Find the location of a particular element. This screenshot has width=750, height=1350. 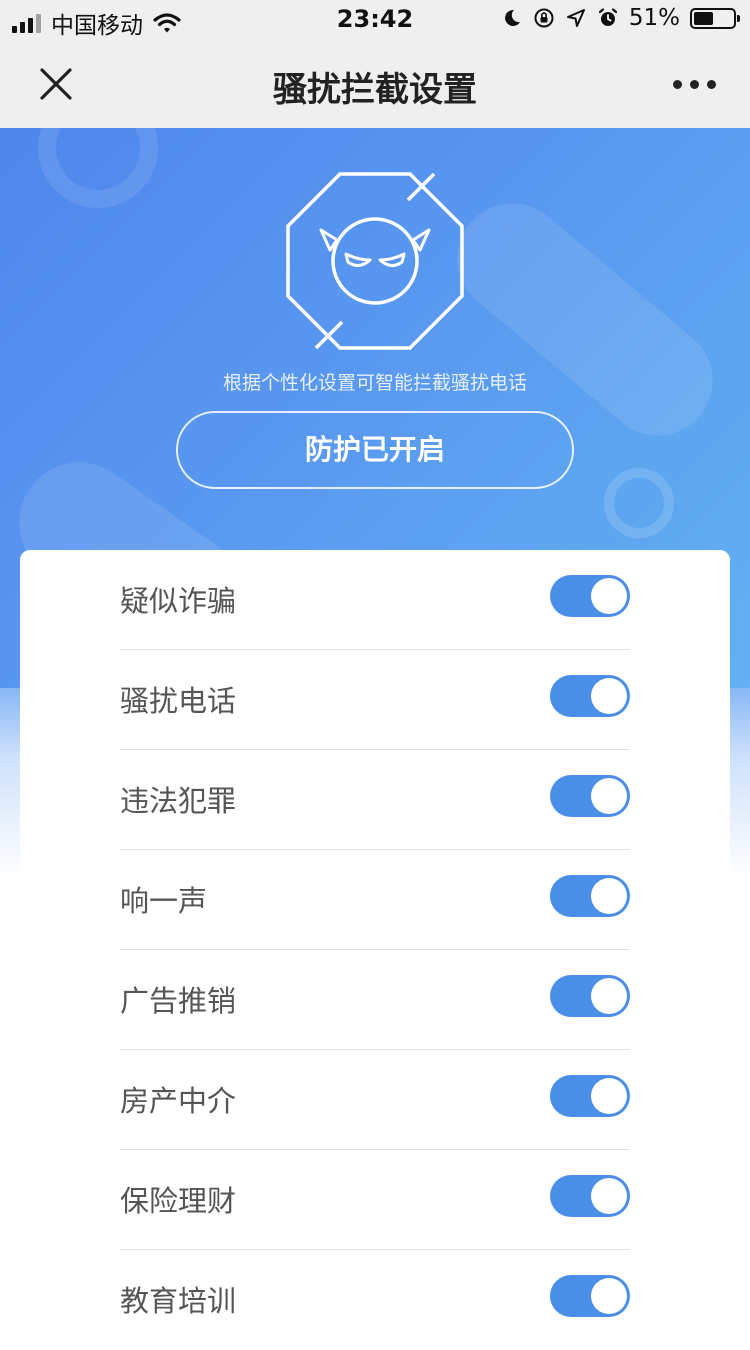

hero-description: 根据个性化设置可智能拦截骚扰电话 is located at coordinates (374, 383).